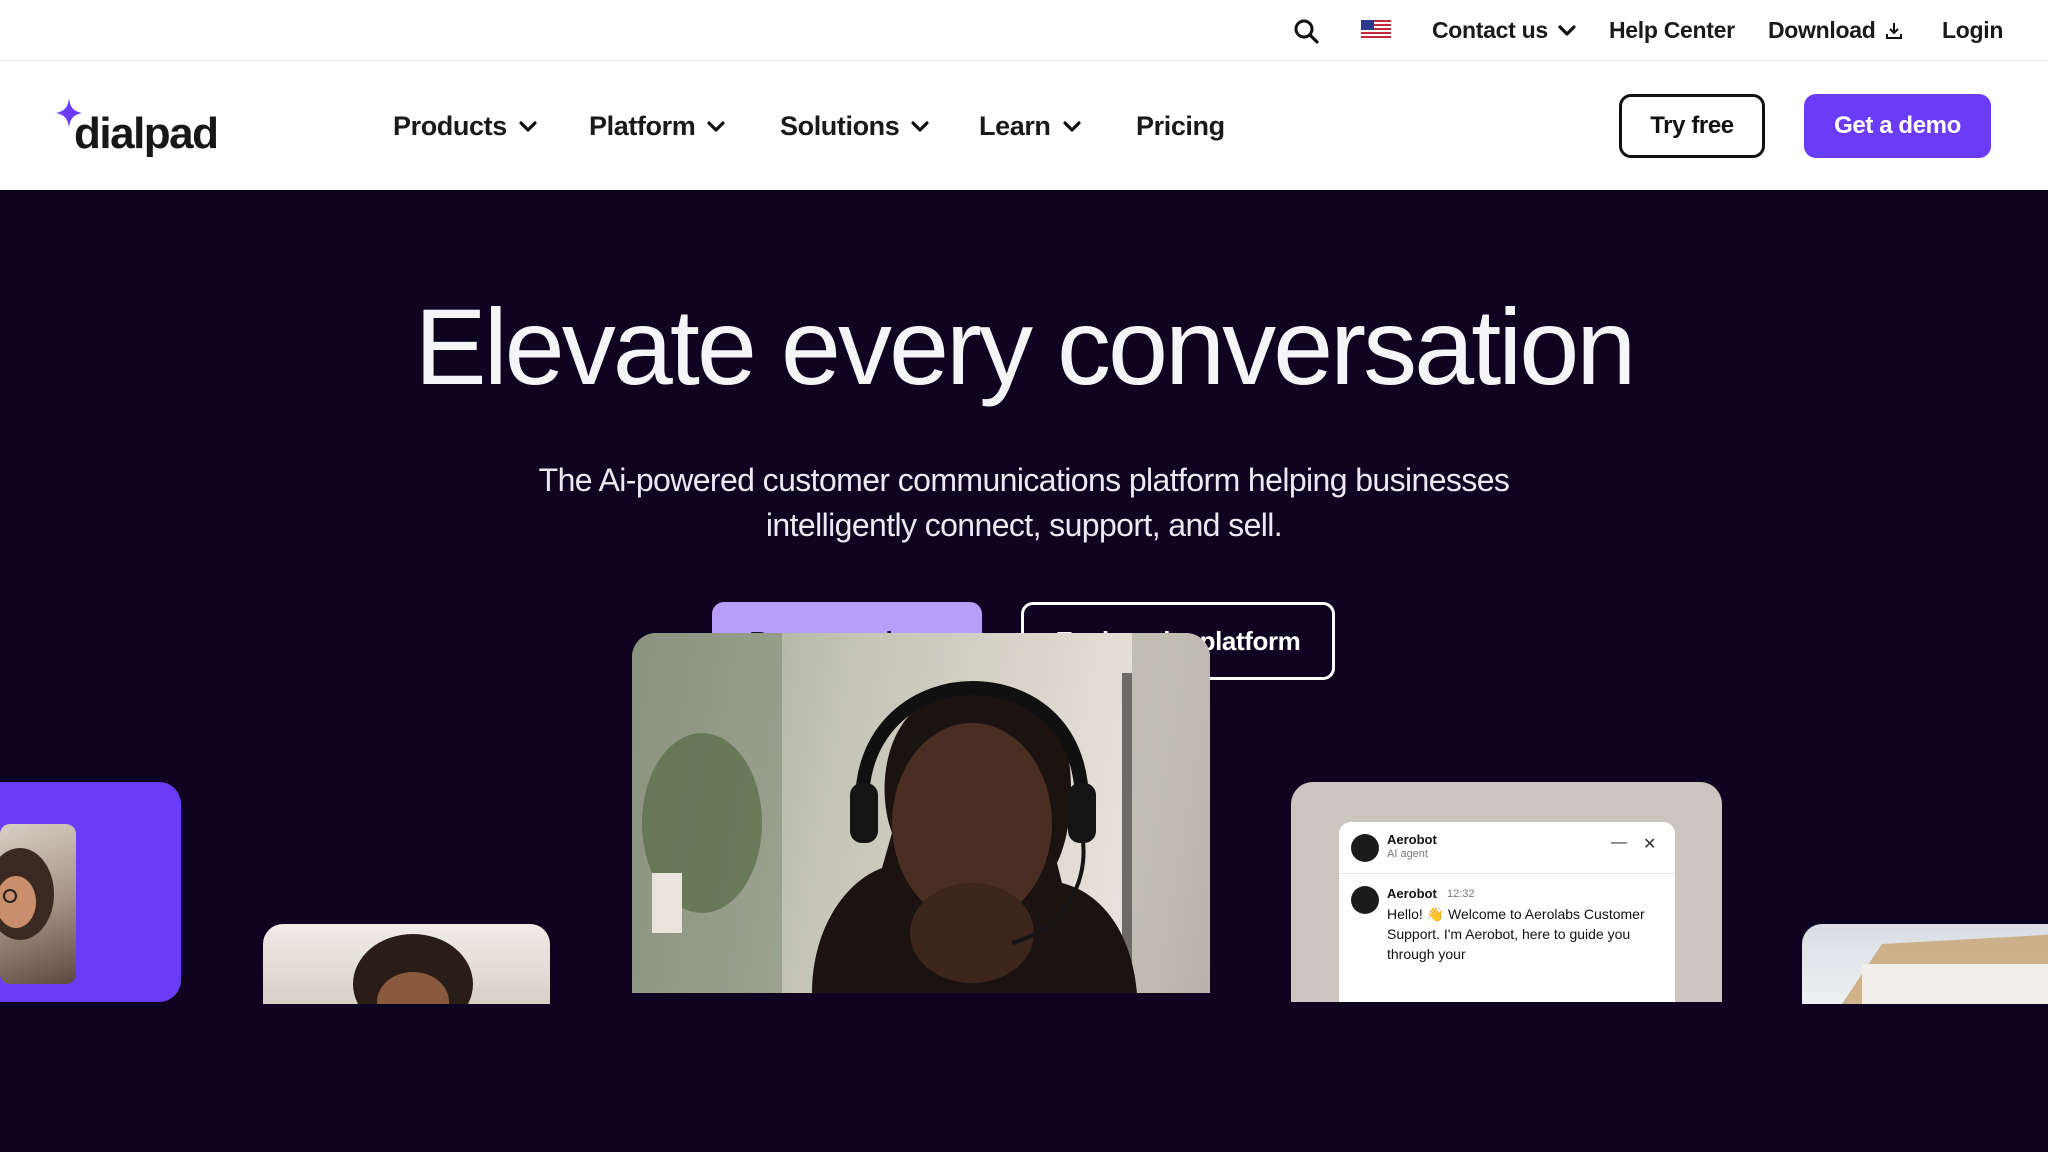 This screenshot has height=1152, width=2048. Describe the element at coordinates (1412, 893) in the screenshot. I see `chat-message-sender: Aerobot` at that location.